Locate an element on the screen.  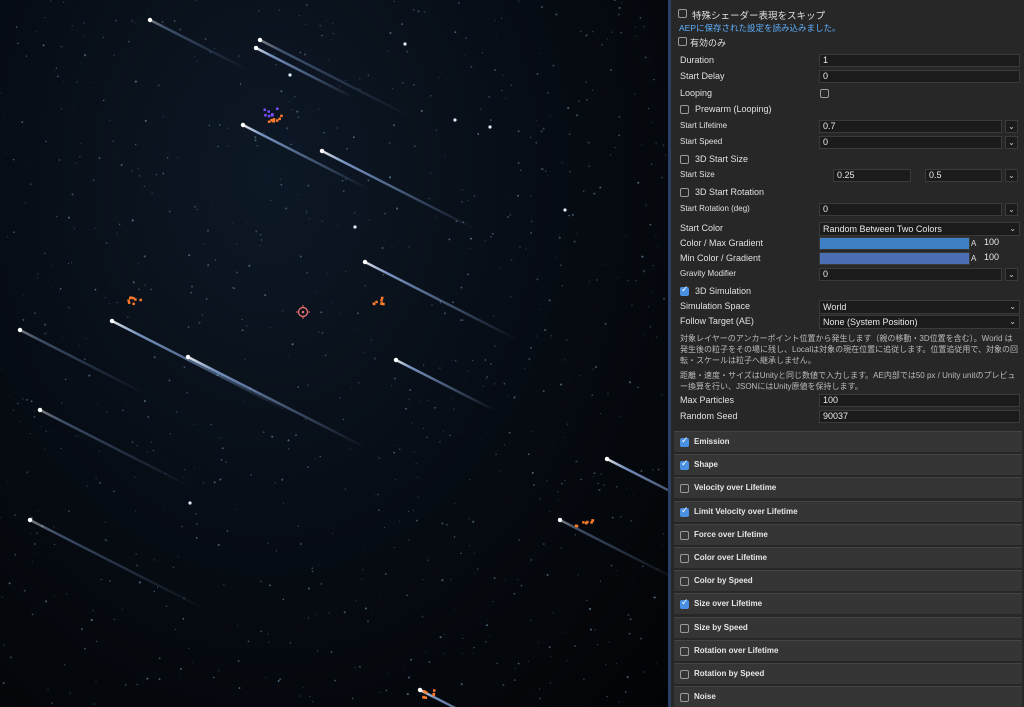
color-min-alpha-label: A is located at coordinates (974, 258).